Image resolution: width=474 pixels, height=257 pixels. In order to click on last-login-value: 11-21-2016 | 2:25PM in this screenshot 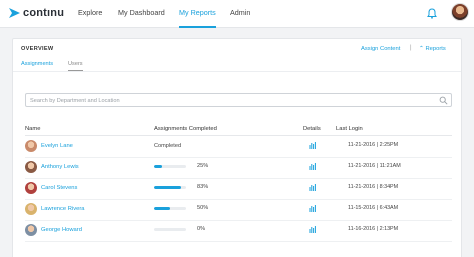, I will do `click(373, 145)`.